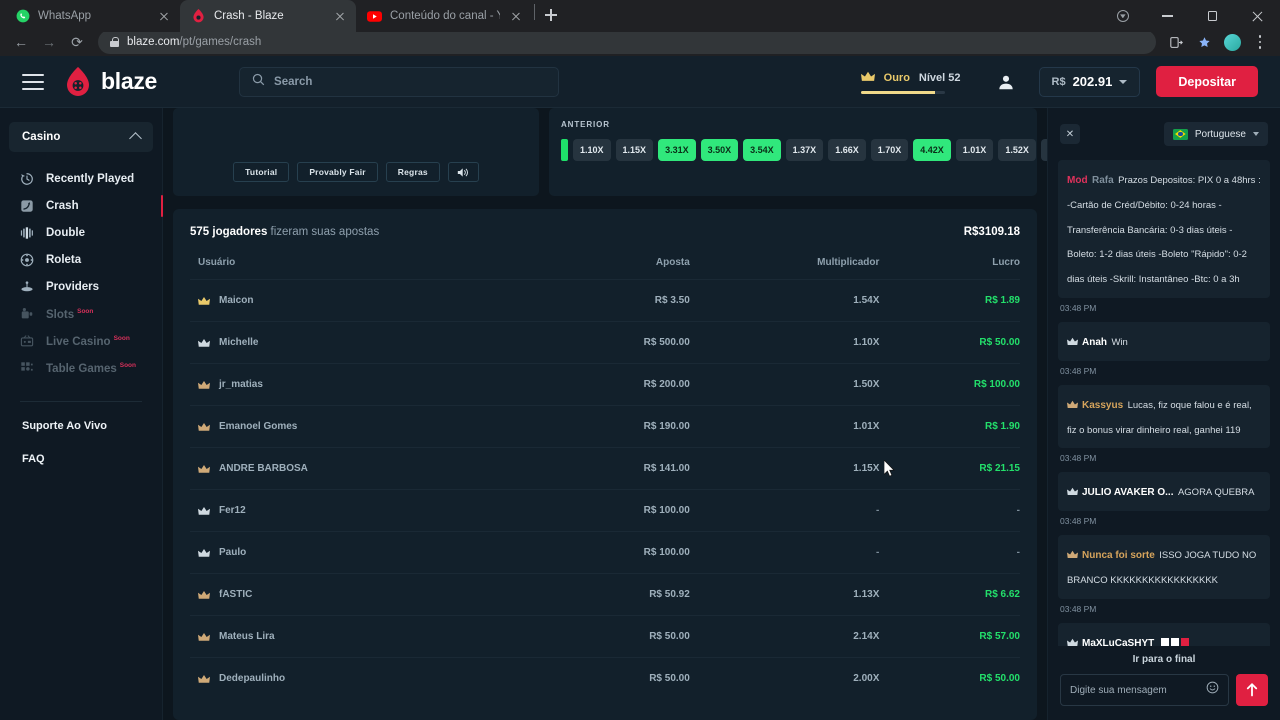 This screenshot has height=720, width=1280. I want to click on tutorial-button: Tutorial, so click(261, 172).